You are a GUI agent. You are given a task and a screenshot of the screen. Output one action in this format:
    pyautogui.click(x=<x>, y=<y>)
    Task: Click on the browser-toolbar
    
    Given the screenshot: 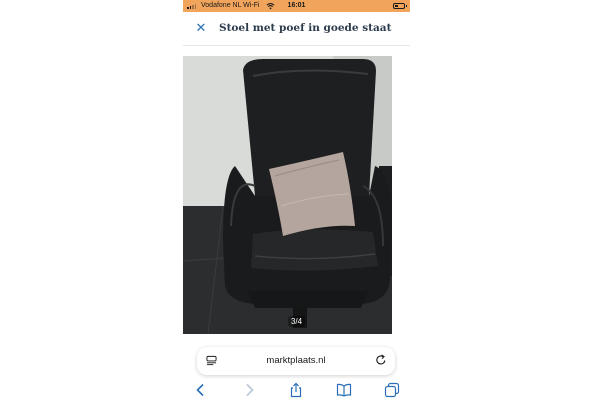 What is the action you would take?
    pyautogui.click(x=296, y=391)
    